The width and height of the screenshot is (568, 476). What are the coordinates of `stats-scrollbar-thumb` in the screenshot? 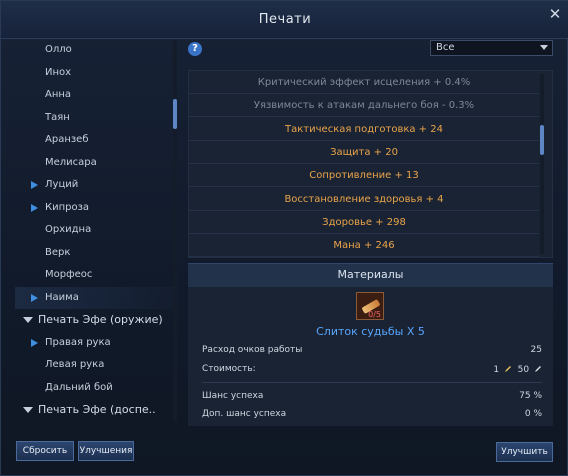 It's located at (542, 140).